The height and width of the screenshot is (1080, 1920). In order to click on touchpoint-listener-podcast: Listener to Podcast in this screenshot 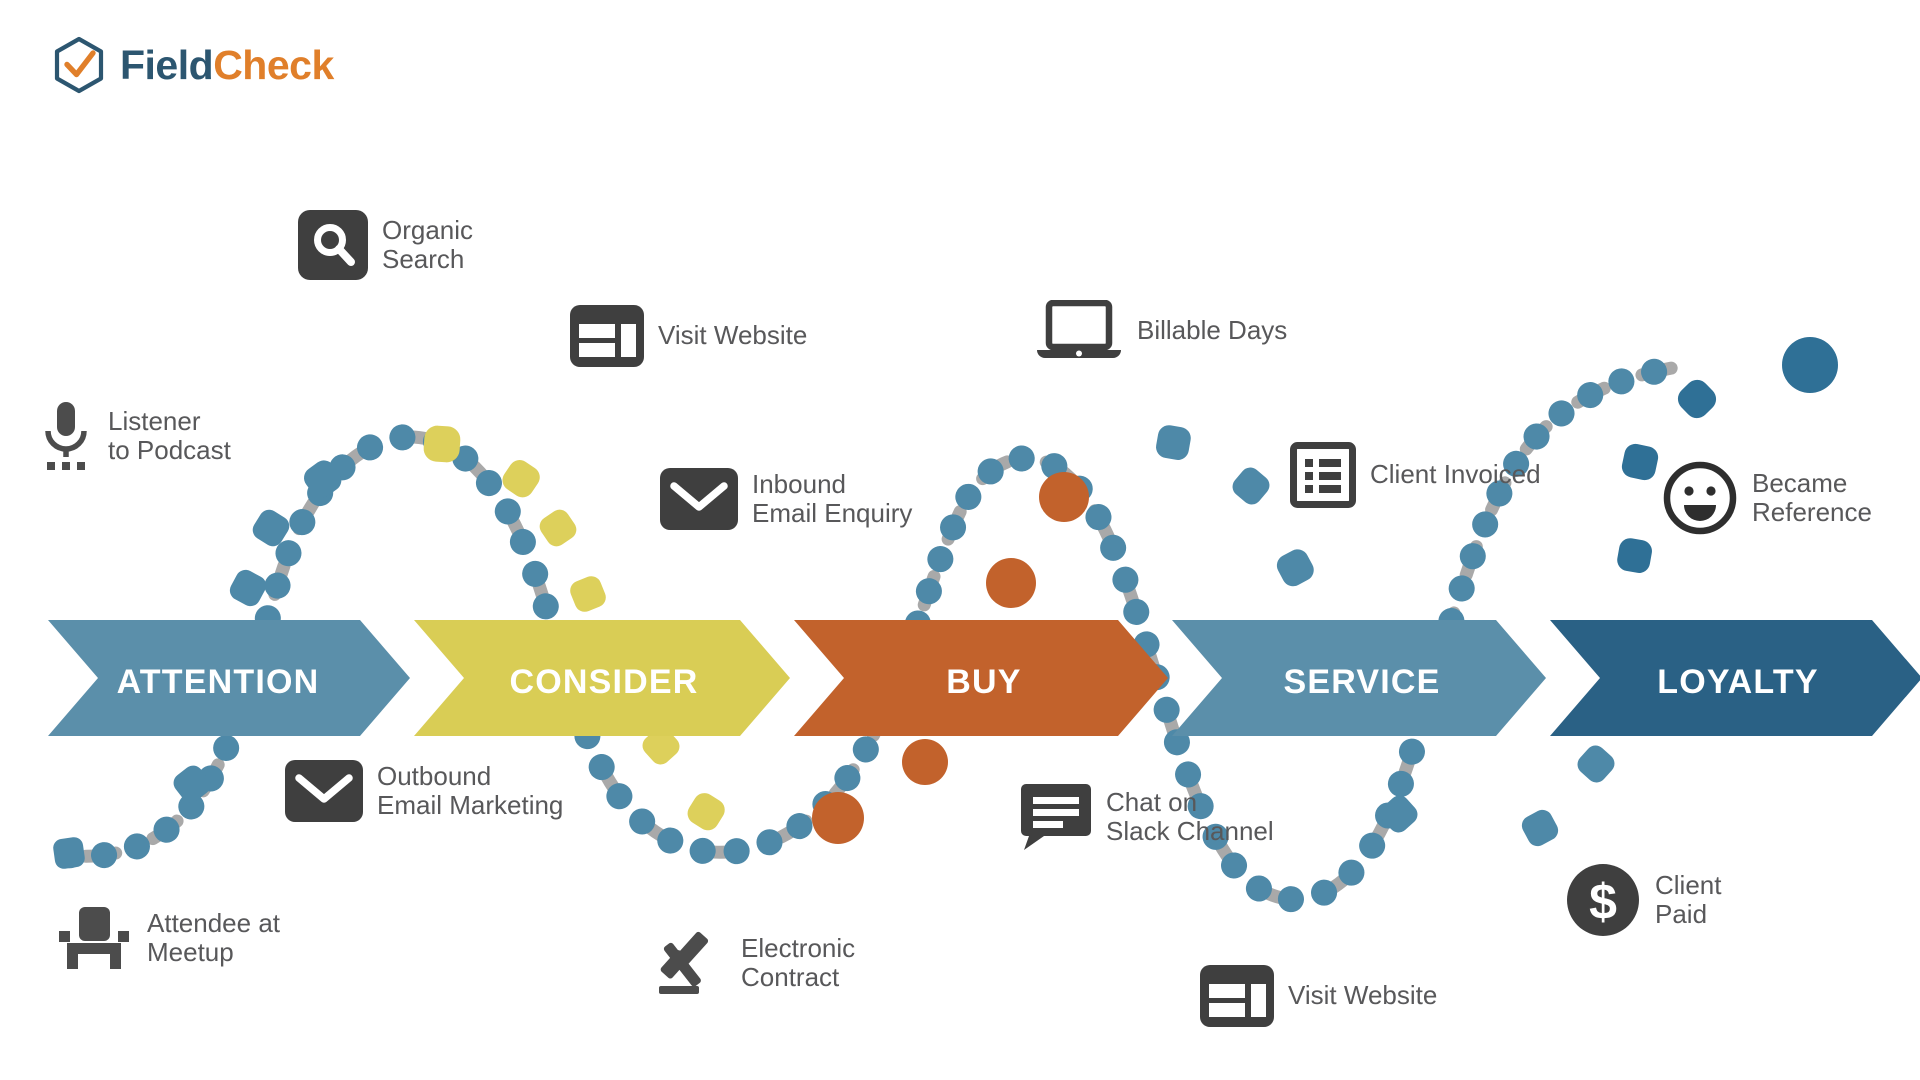, I will do `click(134, 436)`.